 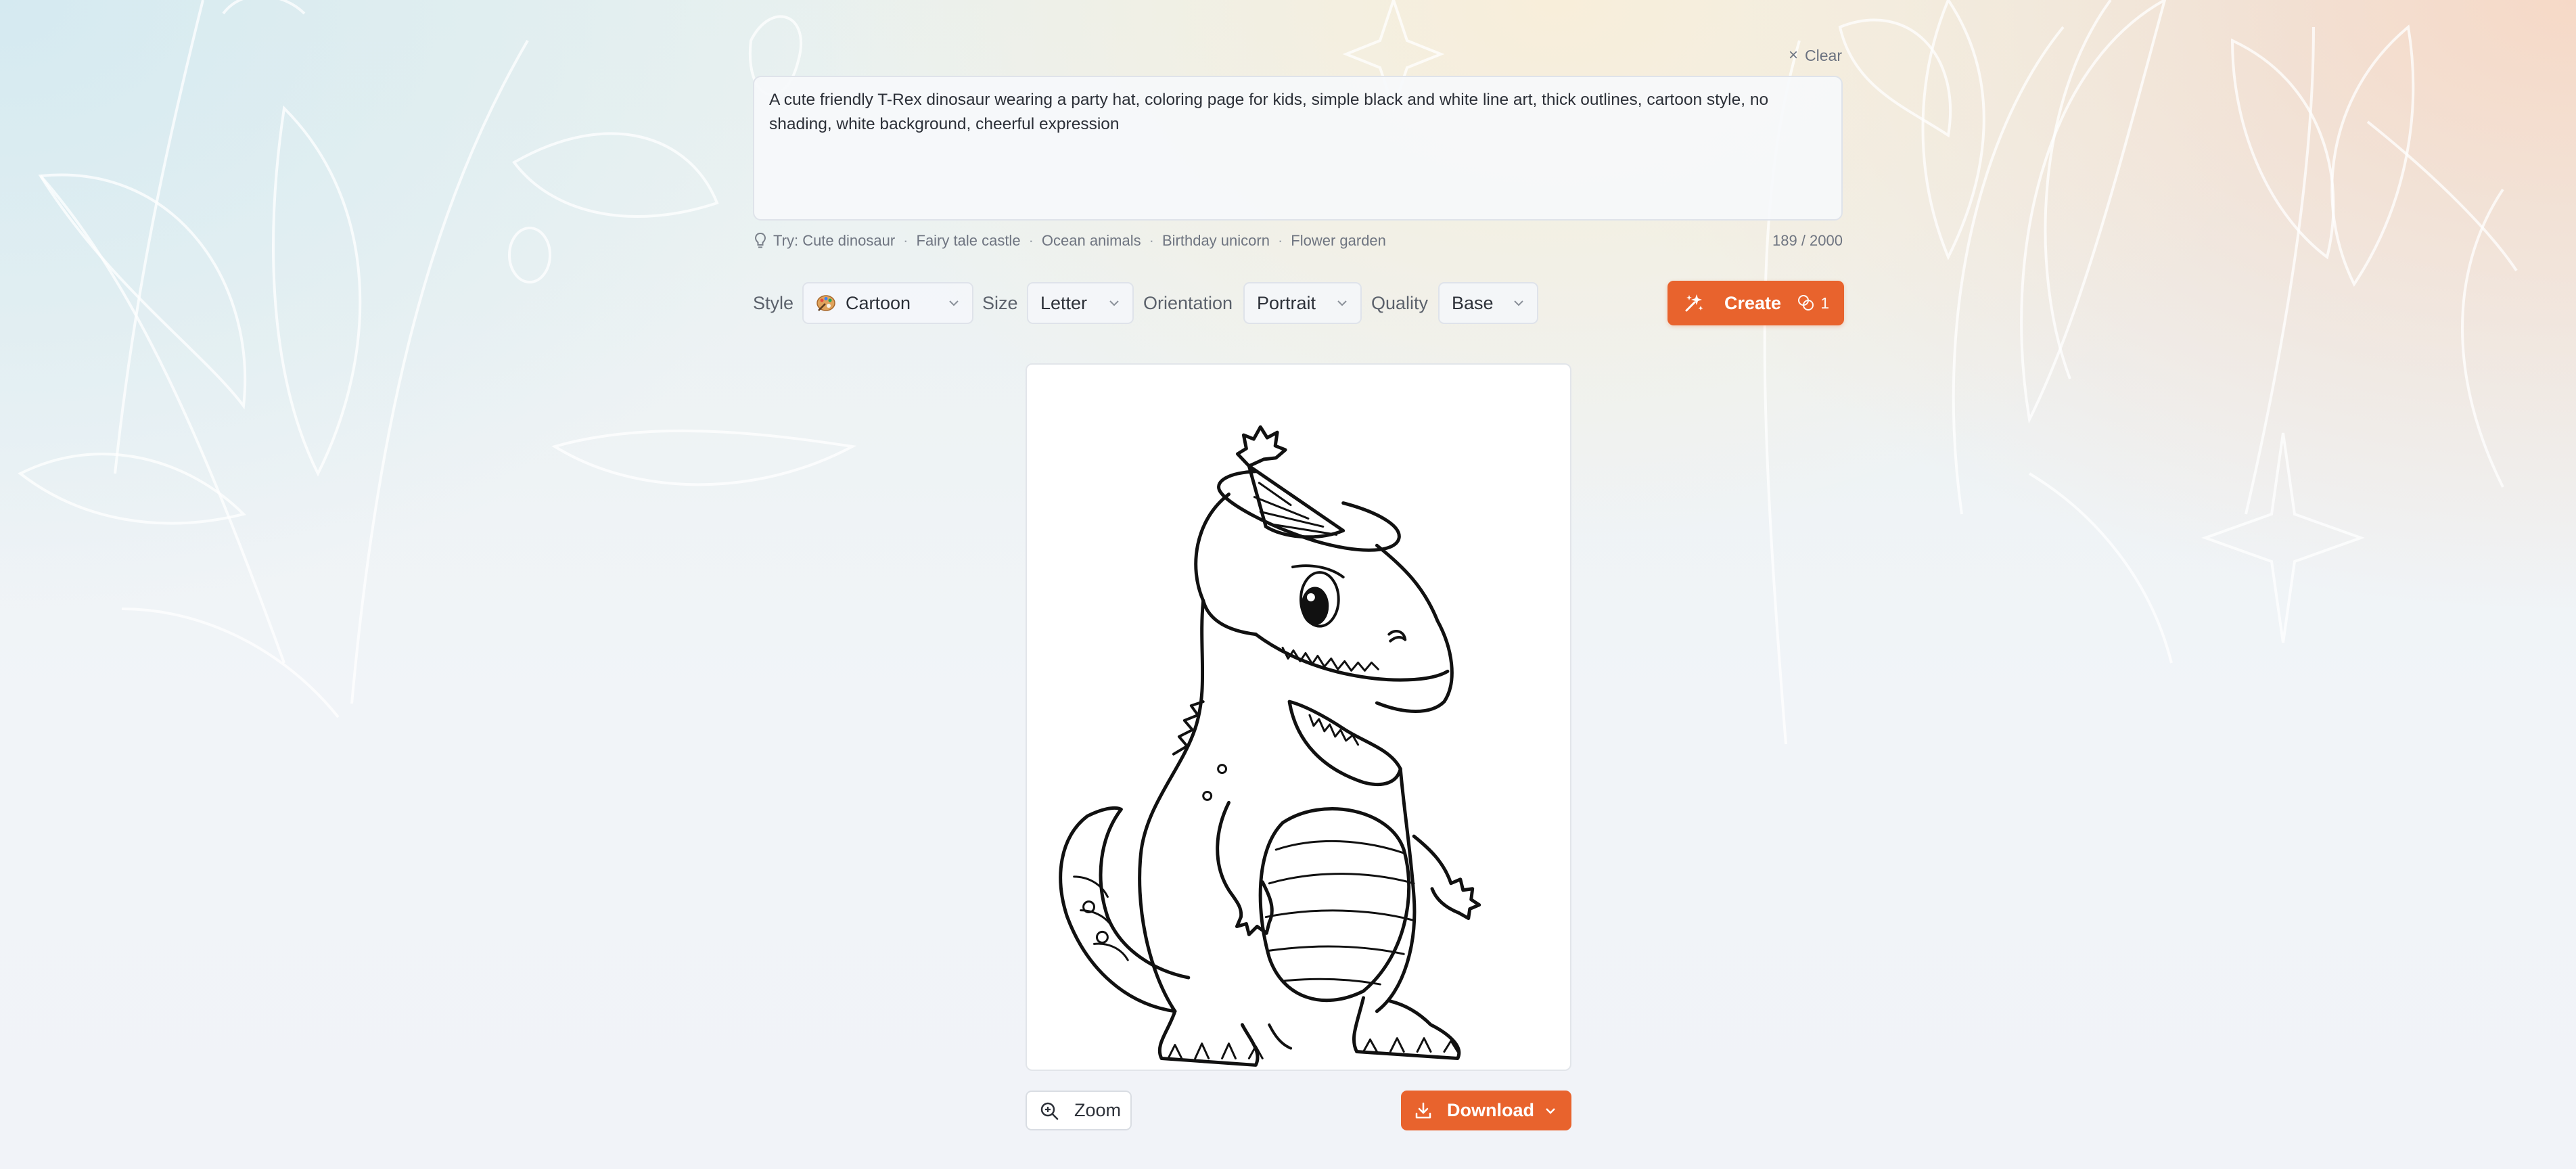 I want to click on style-value: Cartoon, so click(x=879, y=302).